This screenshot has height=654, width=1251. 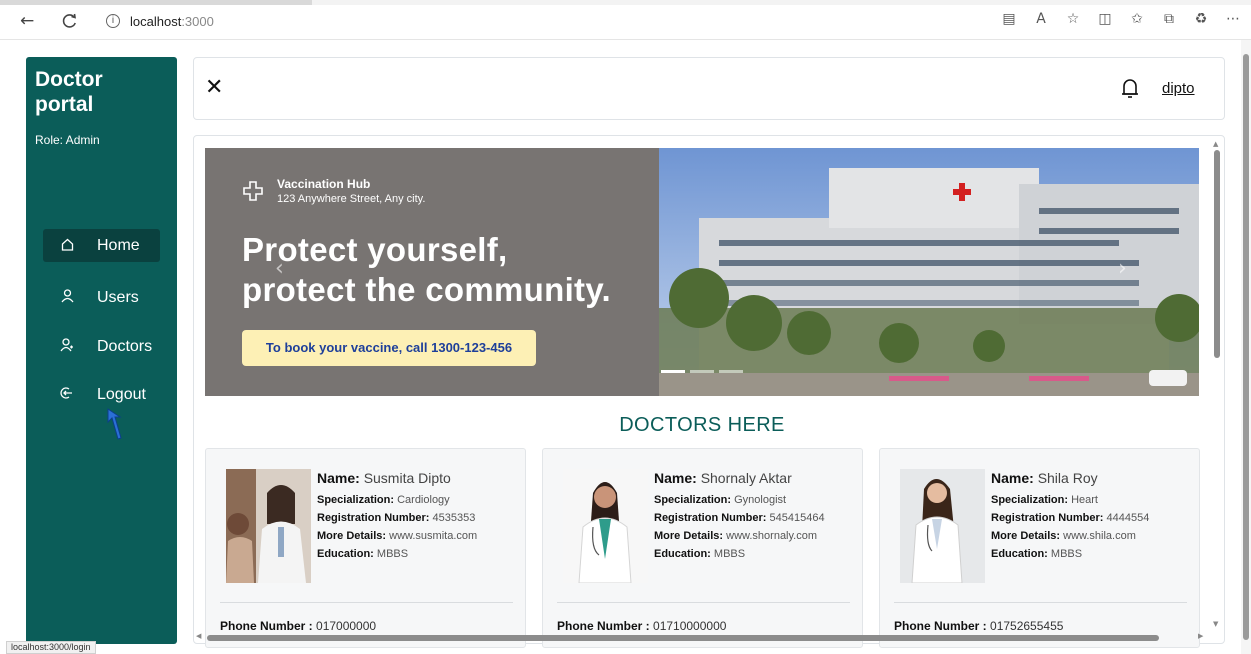 I want to click on more-icon: ⋯, so click(x=1233, y=19).